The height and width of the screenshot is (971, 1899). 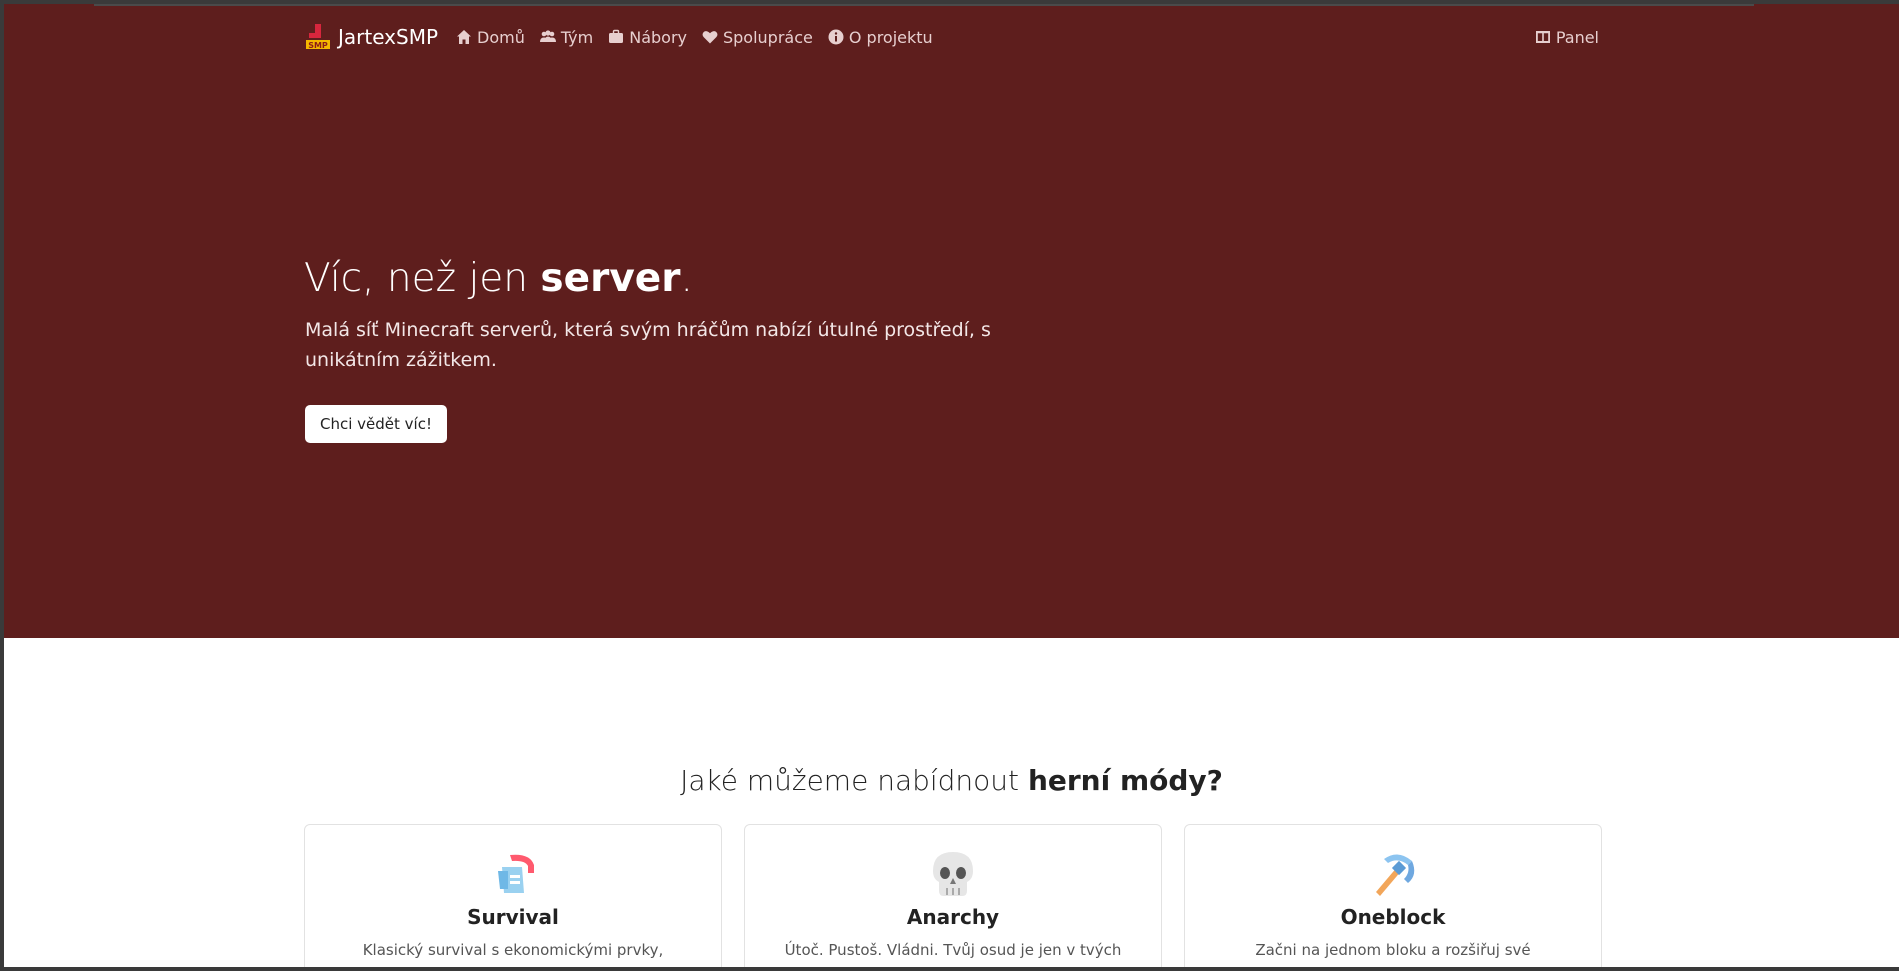 What do you see at coordinates (1577, 37) in the screenshot?
I see `nav-label: Panel` at bounding box center [1577, 37].